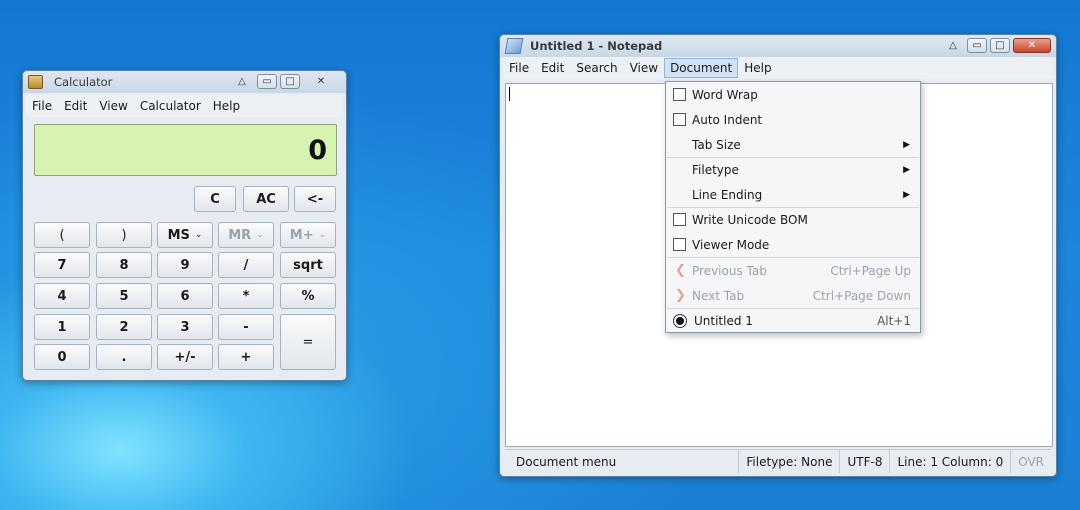 The width and height of the screenshot is (1080, 510). Describe the element at coordinates (308, 296) in the screenshot. I see `percent-button: %` at that location.